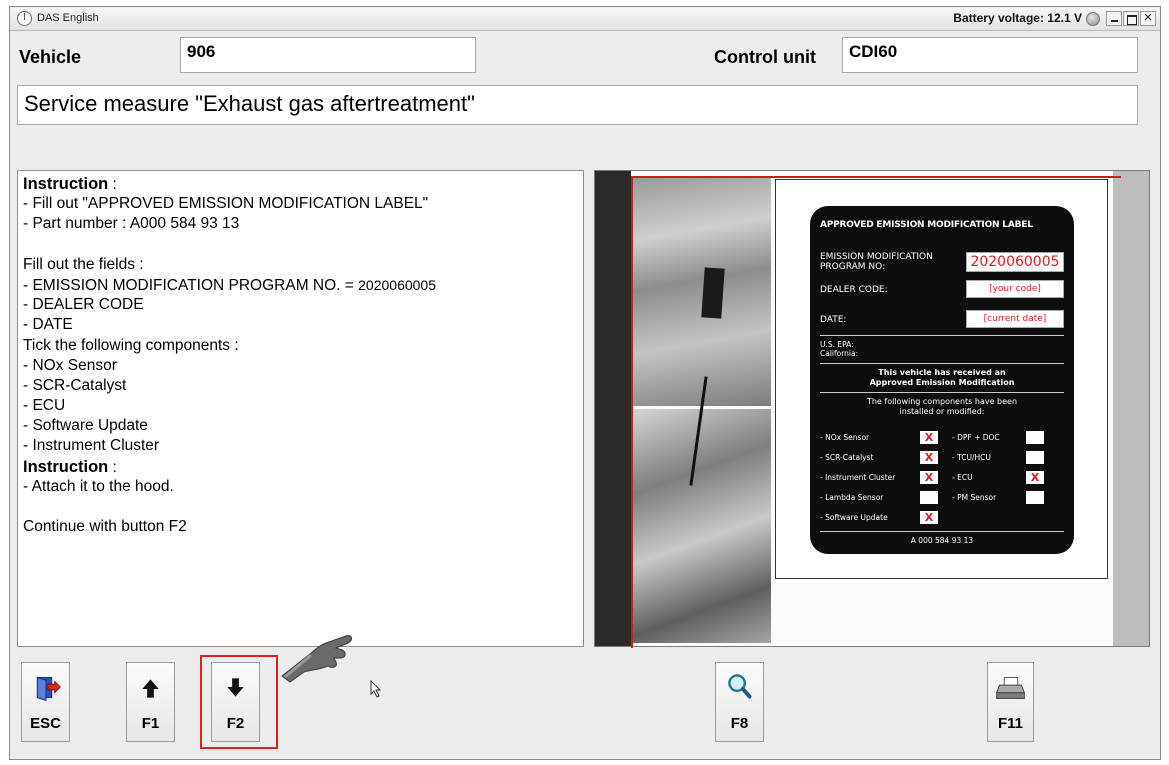 This screenshot has height=765, width=1169. Describe the element at coordinates (1131, 18) in the screenshot. I see `maximize-button` at that location.